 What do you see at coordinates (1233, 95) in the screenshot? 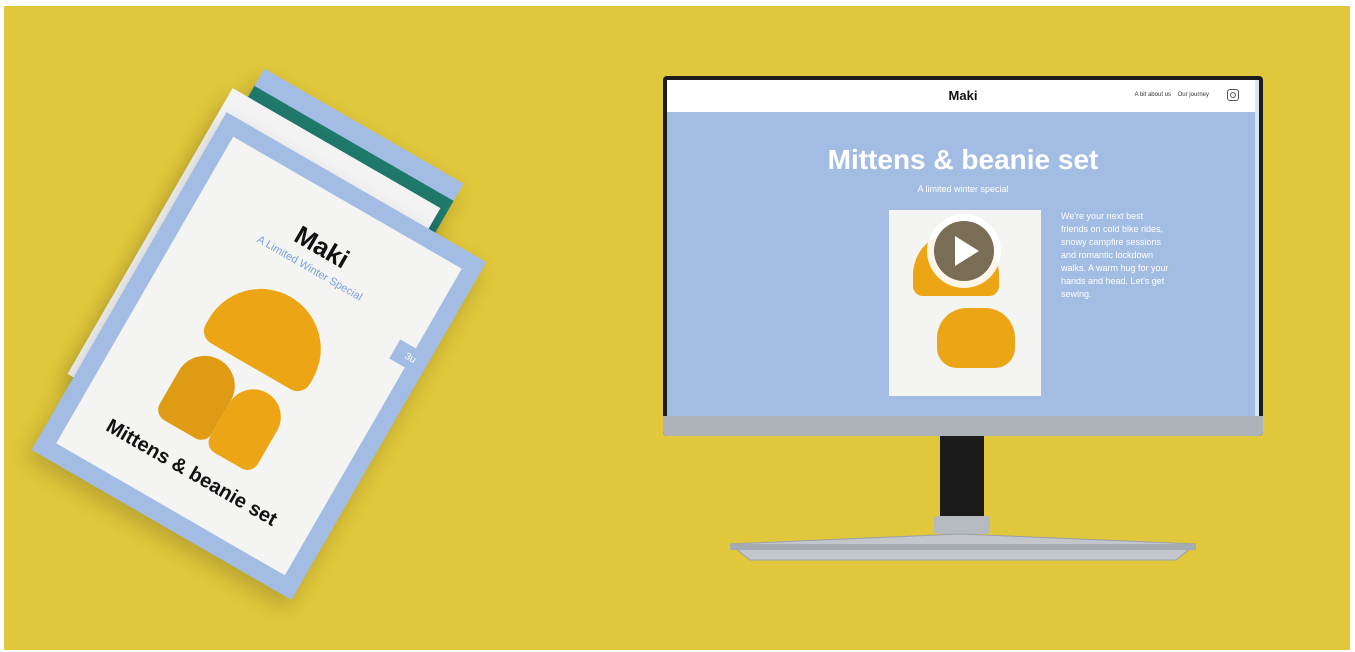
I see `instagram-icon` at bounding box center [1233, 95].